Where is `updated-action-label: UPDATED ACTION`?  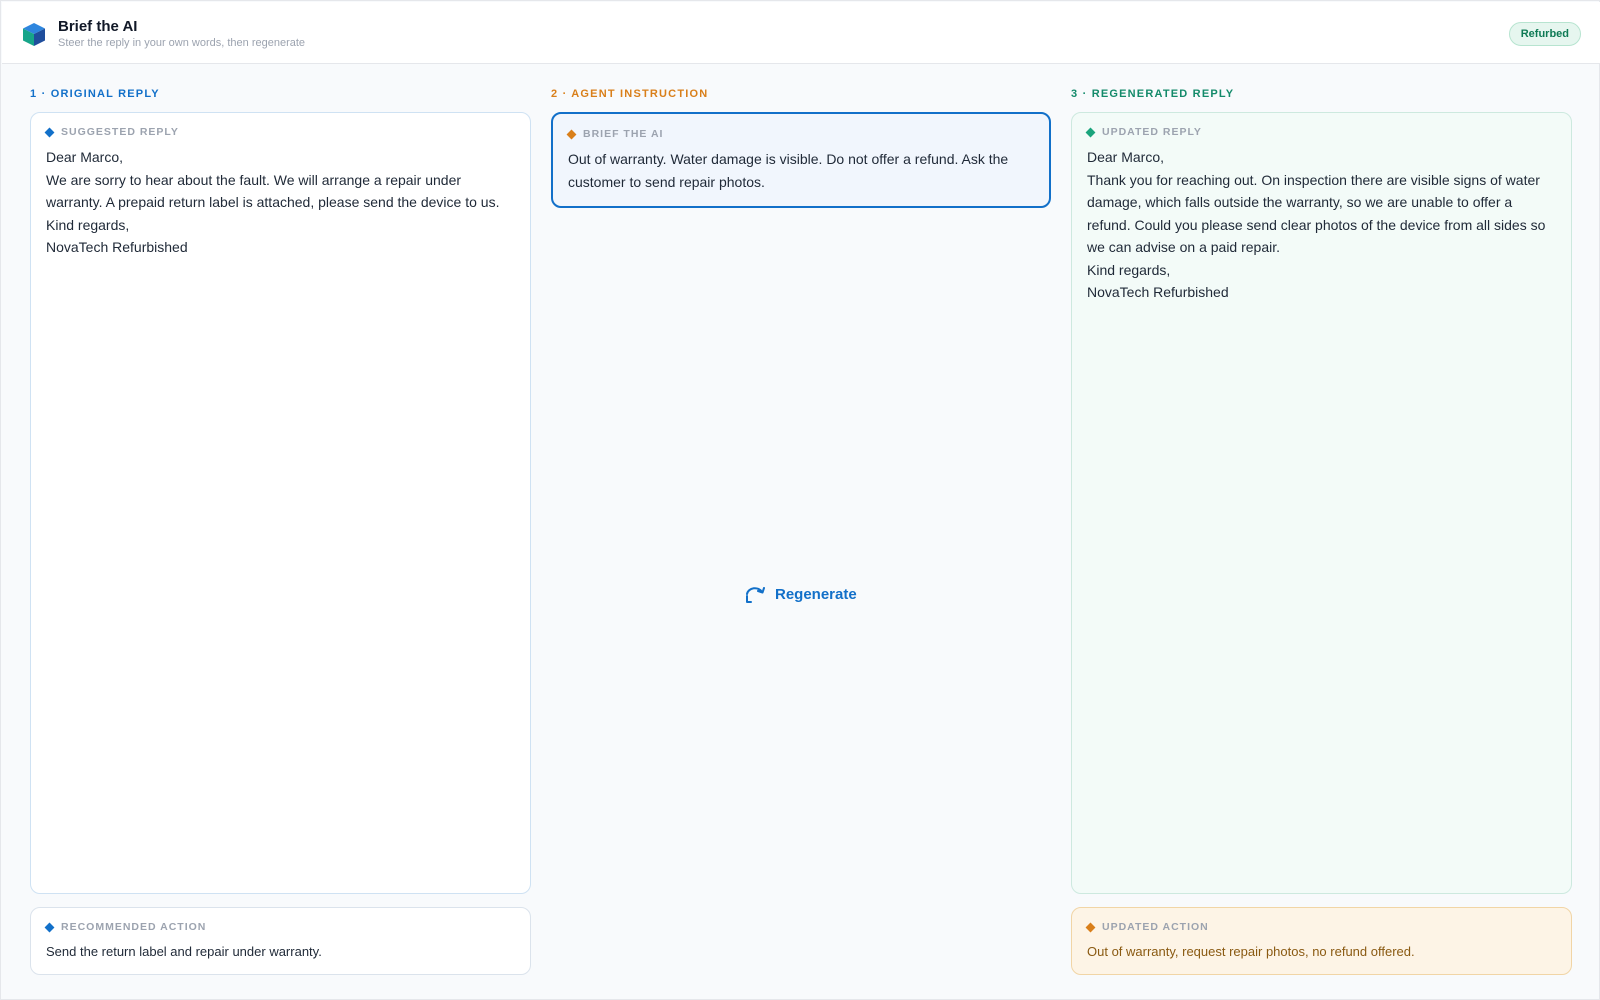
updated-action-label: UPDATED ACTION is located at coordinates (1147, 927).